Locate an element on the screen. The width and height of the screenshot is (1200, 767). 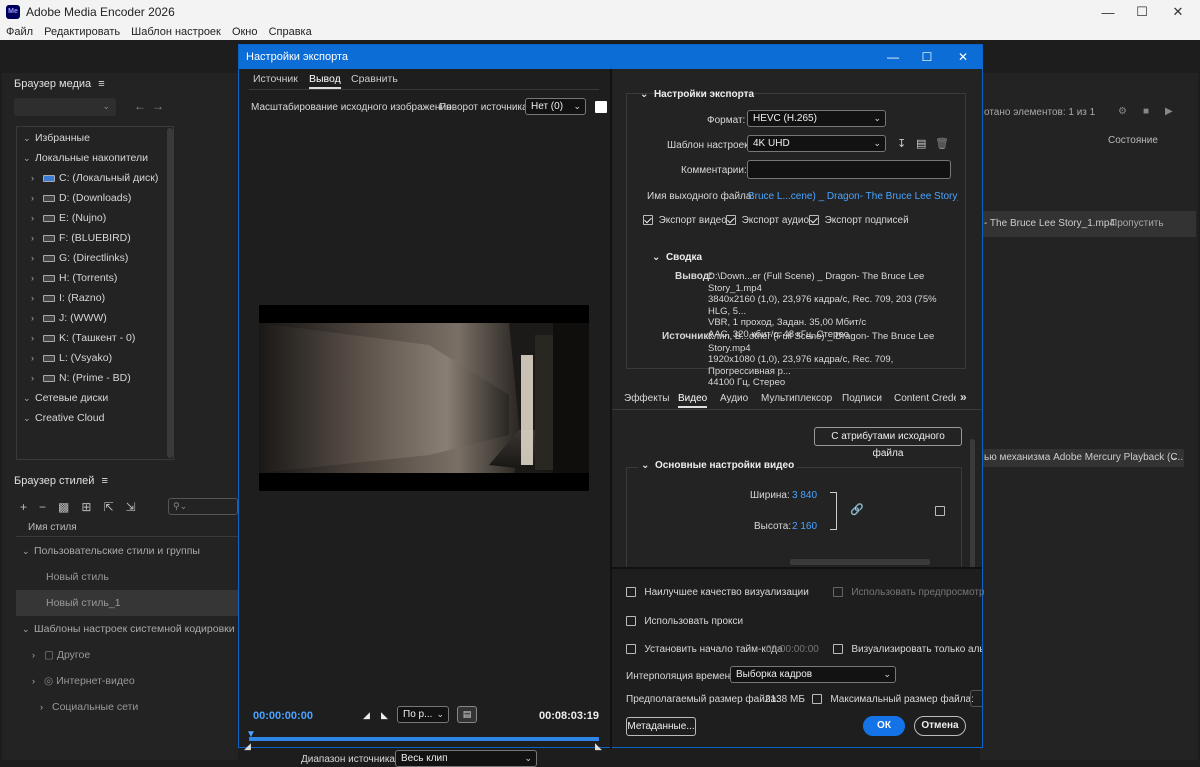
fit-dropdown: По р... ⌄ is located at coordinates (423, 714).